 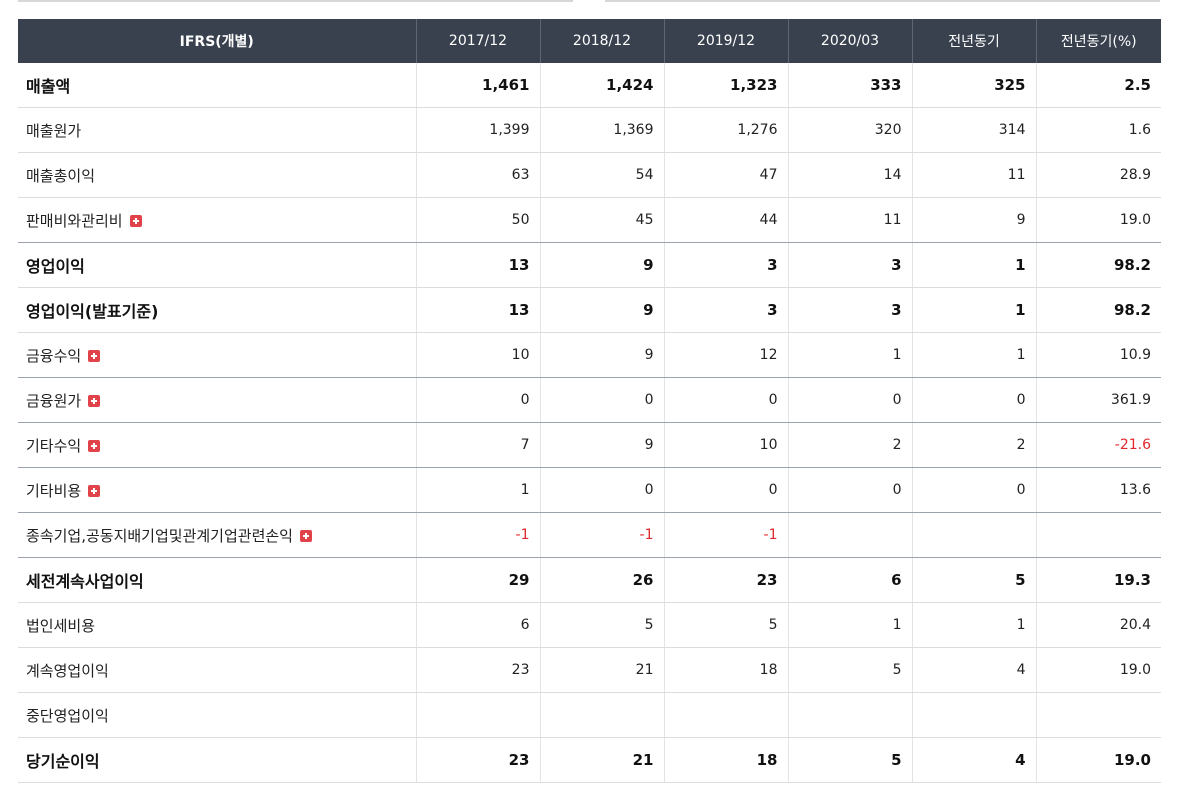 What do you see at coordinates (601, 220) in the screenshot?
I see `value-cell: 45` at bounding box center [601, 220].